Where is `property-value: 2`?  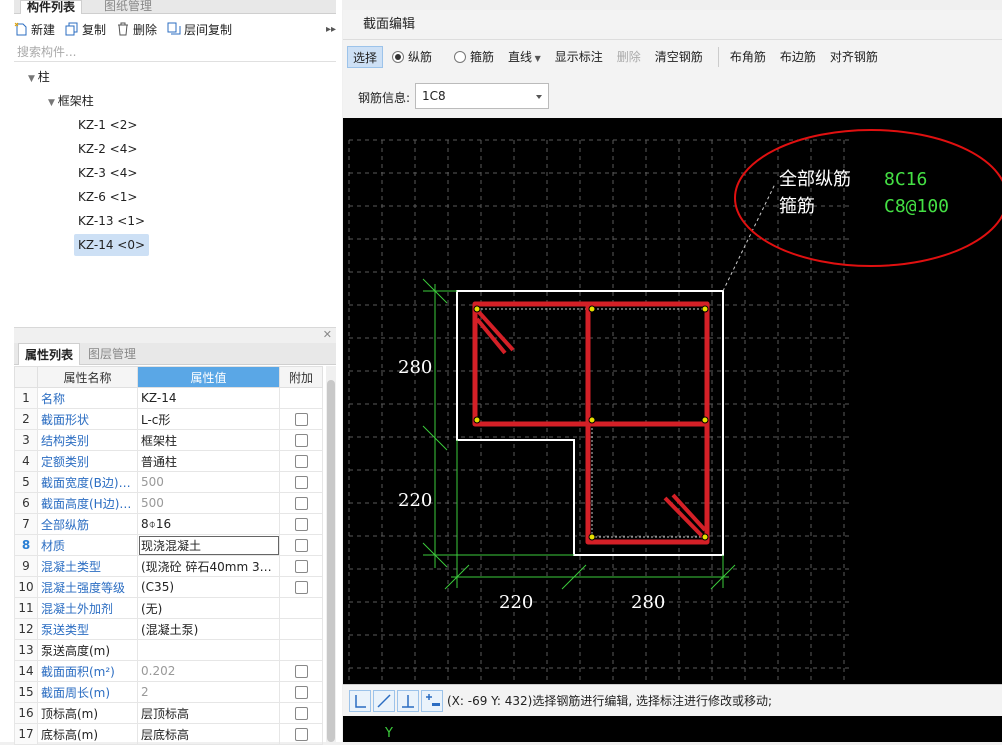
property-value: 2 is located at coordinates (208, 692).